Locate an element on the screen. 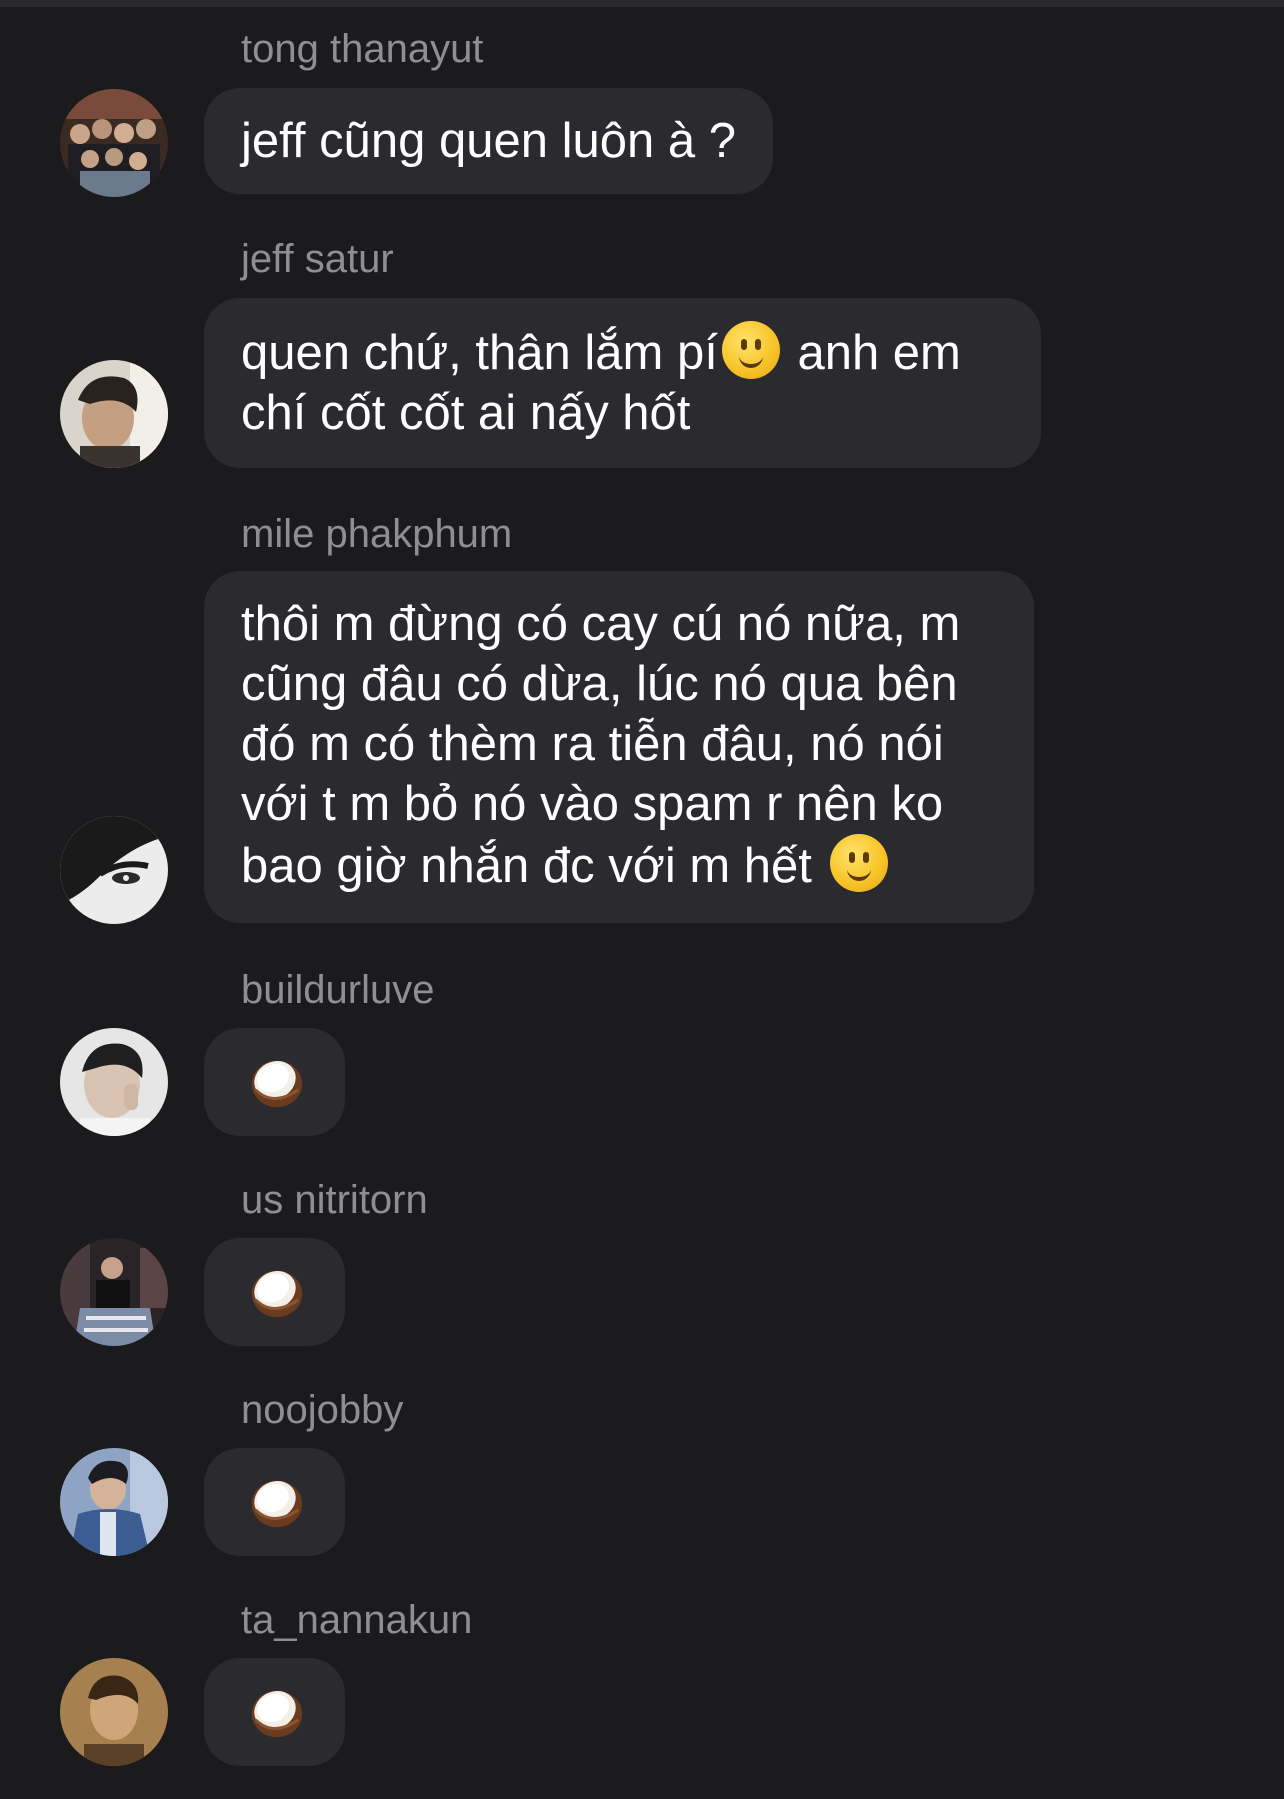  message-text: jeff cũng quen luôn à ? is located at coordinates (488, 141).